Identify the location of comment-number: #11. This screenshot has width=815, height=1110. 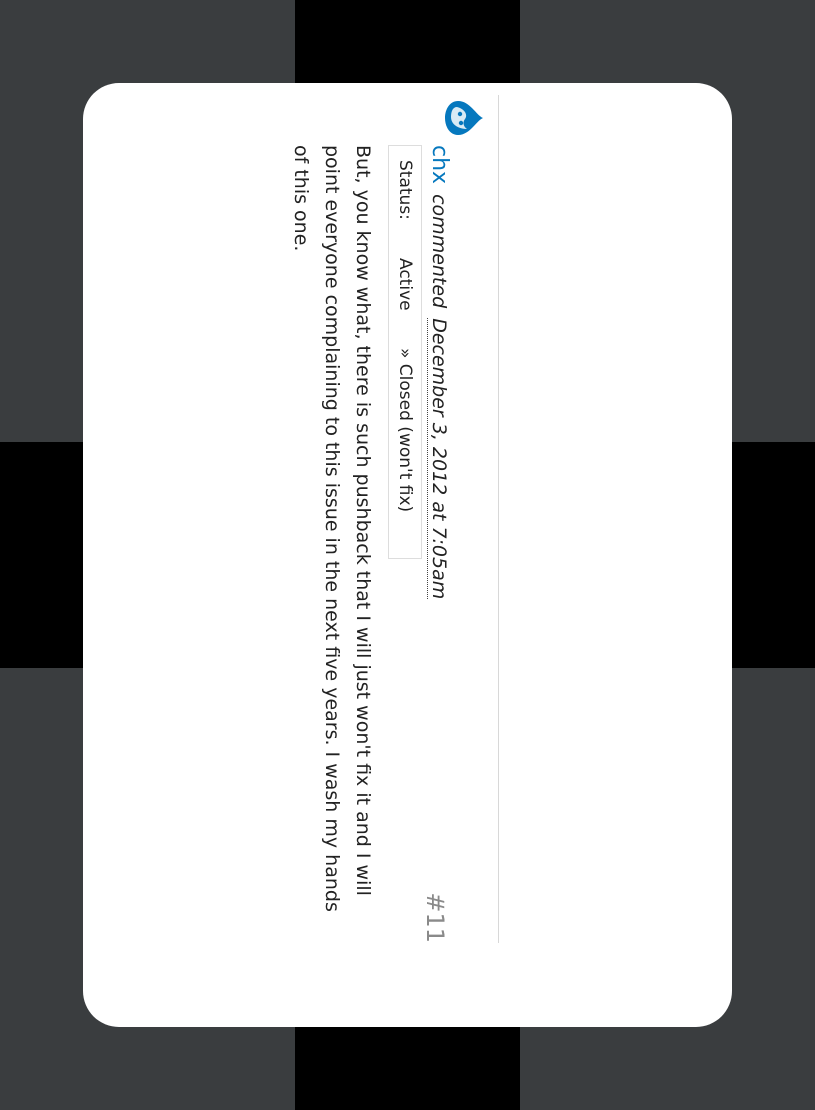
(435, 917).